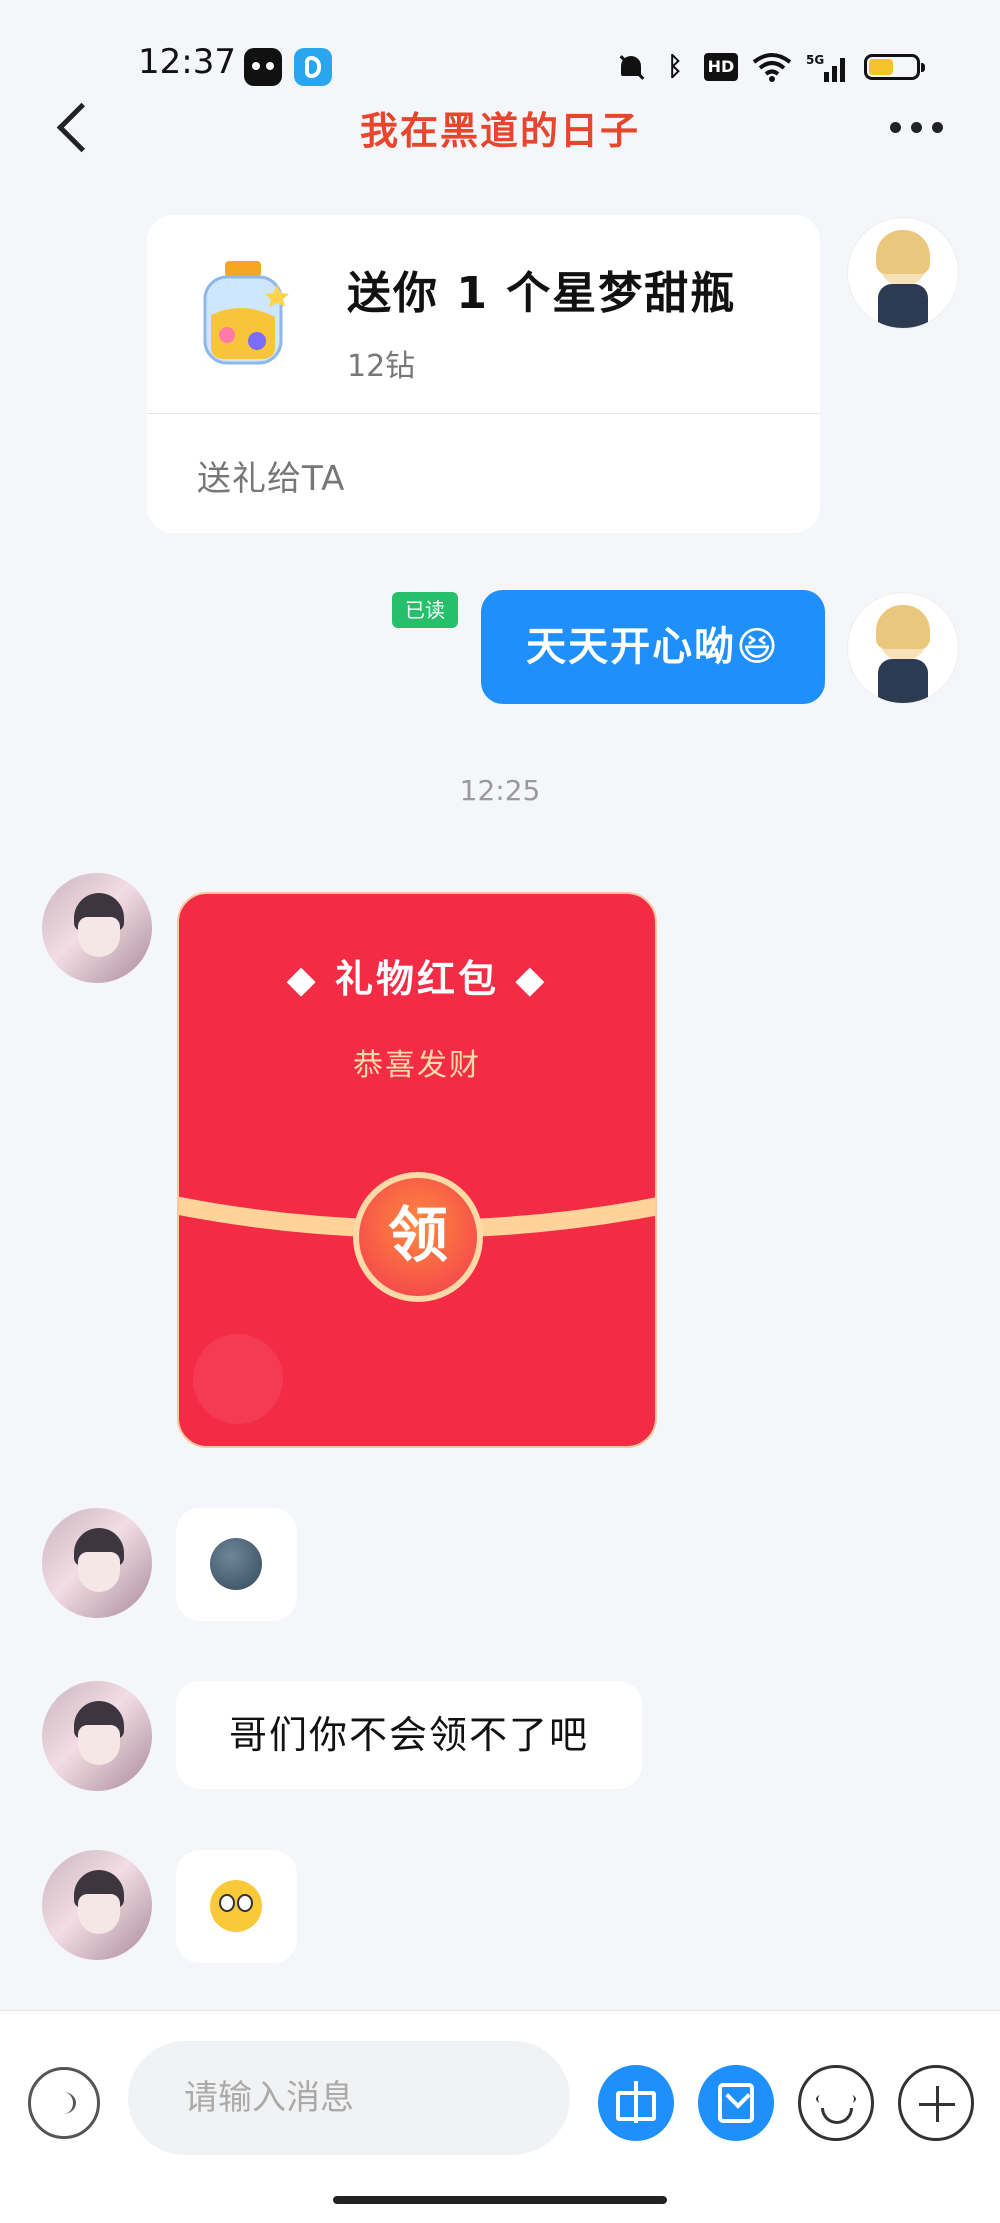 This screenshot has height=2223, width=1000. I want to click on flushed-face-icon, so click(236, 1906).